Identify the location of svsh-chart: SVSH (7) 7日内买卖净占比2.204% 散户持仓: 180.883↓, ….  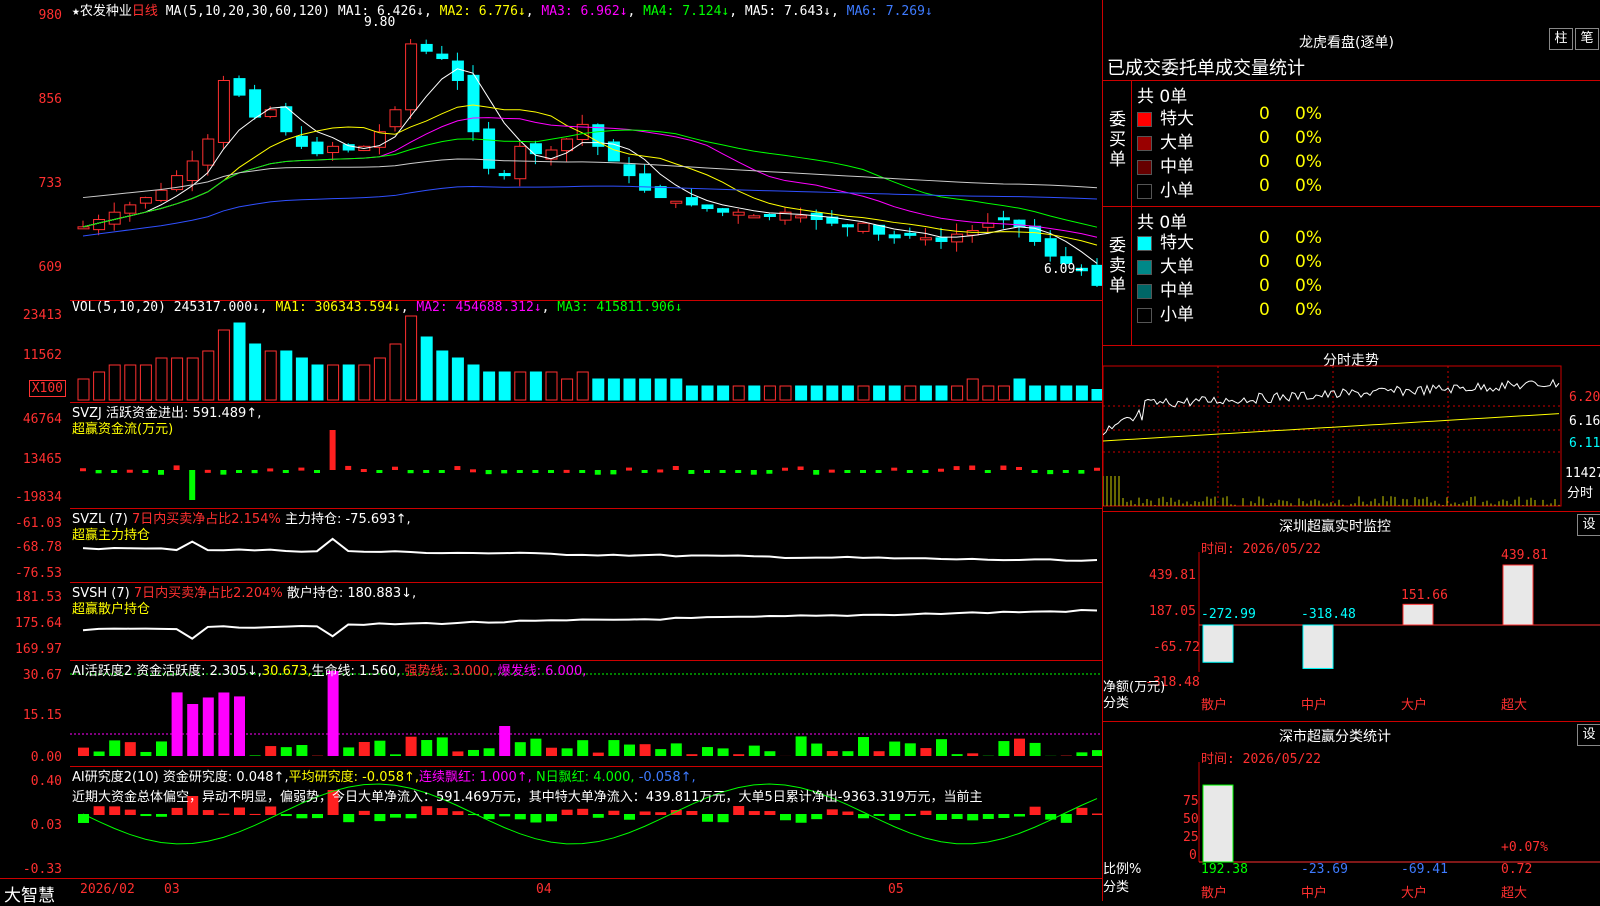
(586, 621).